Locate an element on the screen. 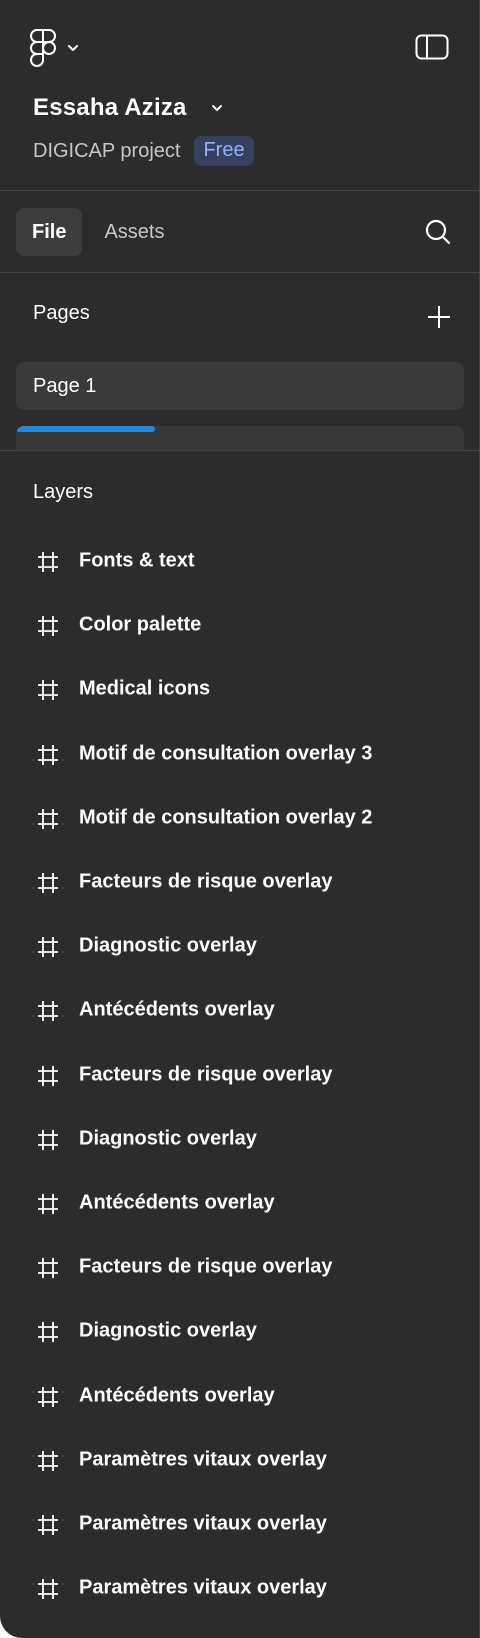 This screenshot has height=1638, width=480. main-menu-button is located at coordinates (60, 48).